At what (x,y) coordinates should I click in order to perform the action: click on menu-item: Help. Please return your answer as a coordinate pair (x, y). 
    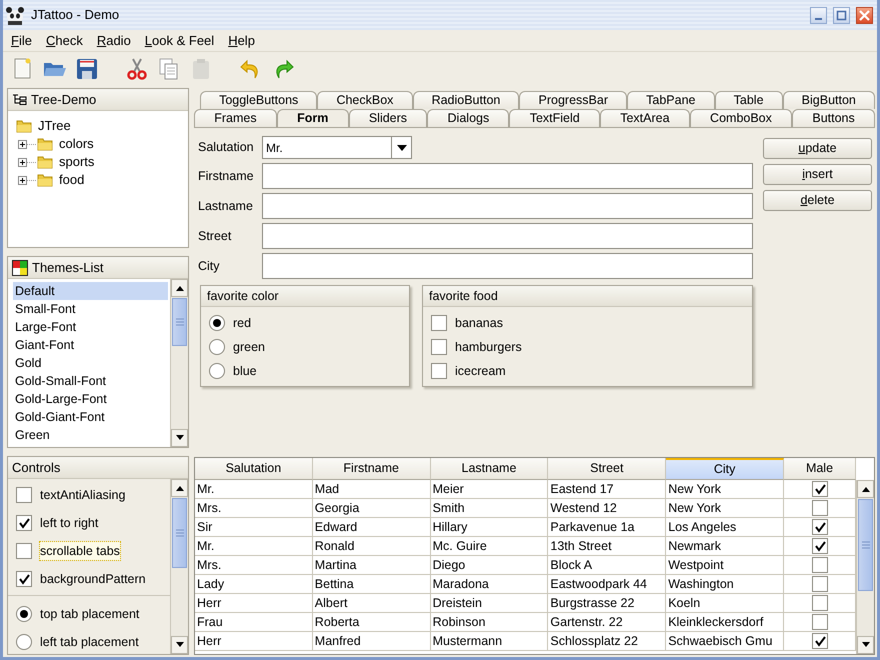
    Looking at the image, I should click on (241, 40).